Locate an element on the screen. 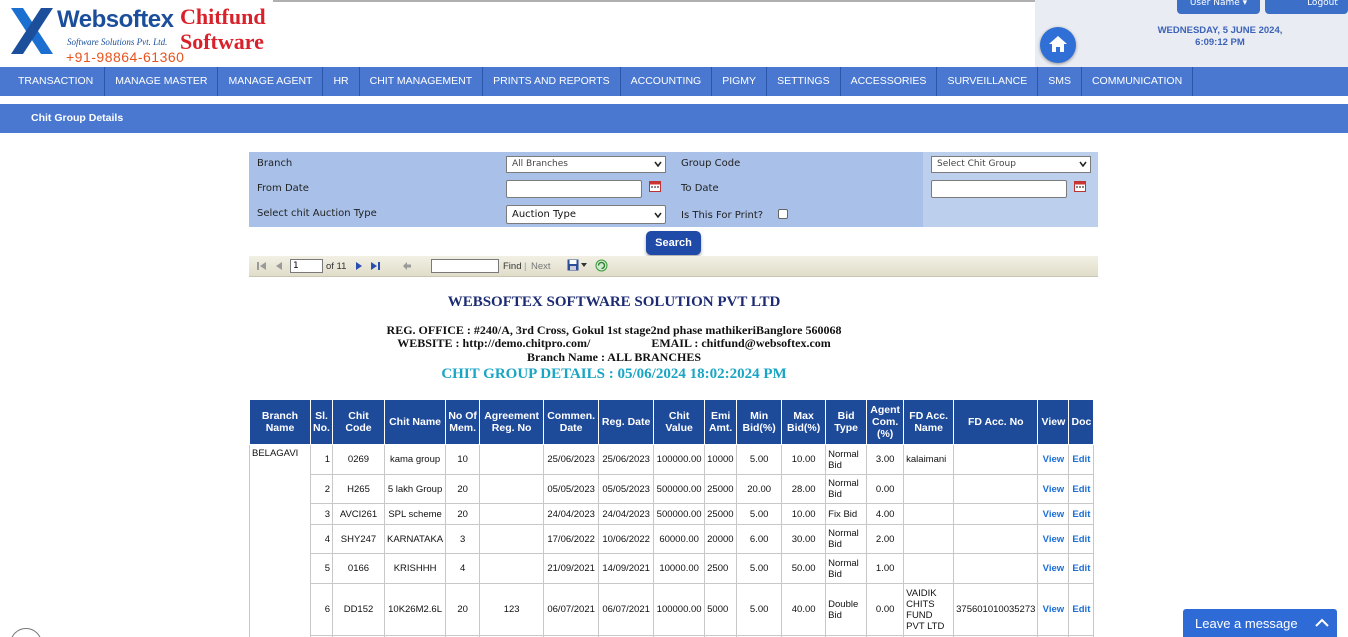 Image resolution: width=1348 pixels, height=637 pixels. export-dropdown-icon is located at coordinates (584, 265).